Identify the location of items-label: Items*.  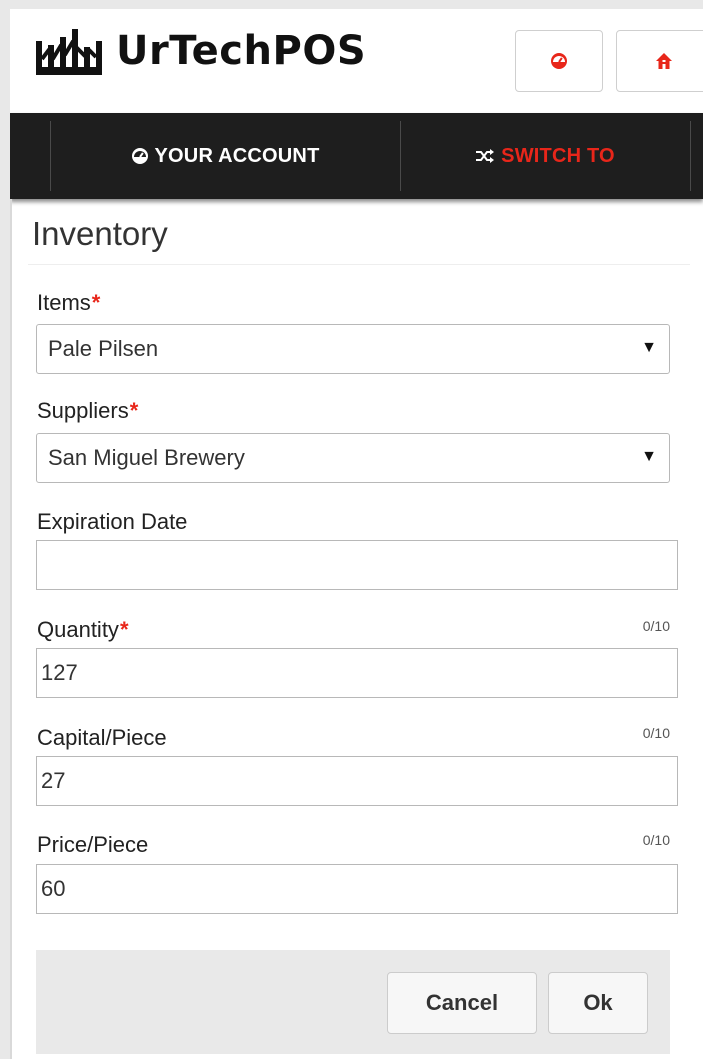
(68, 303).